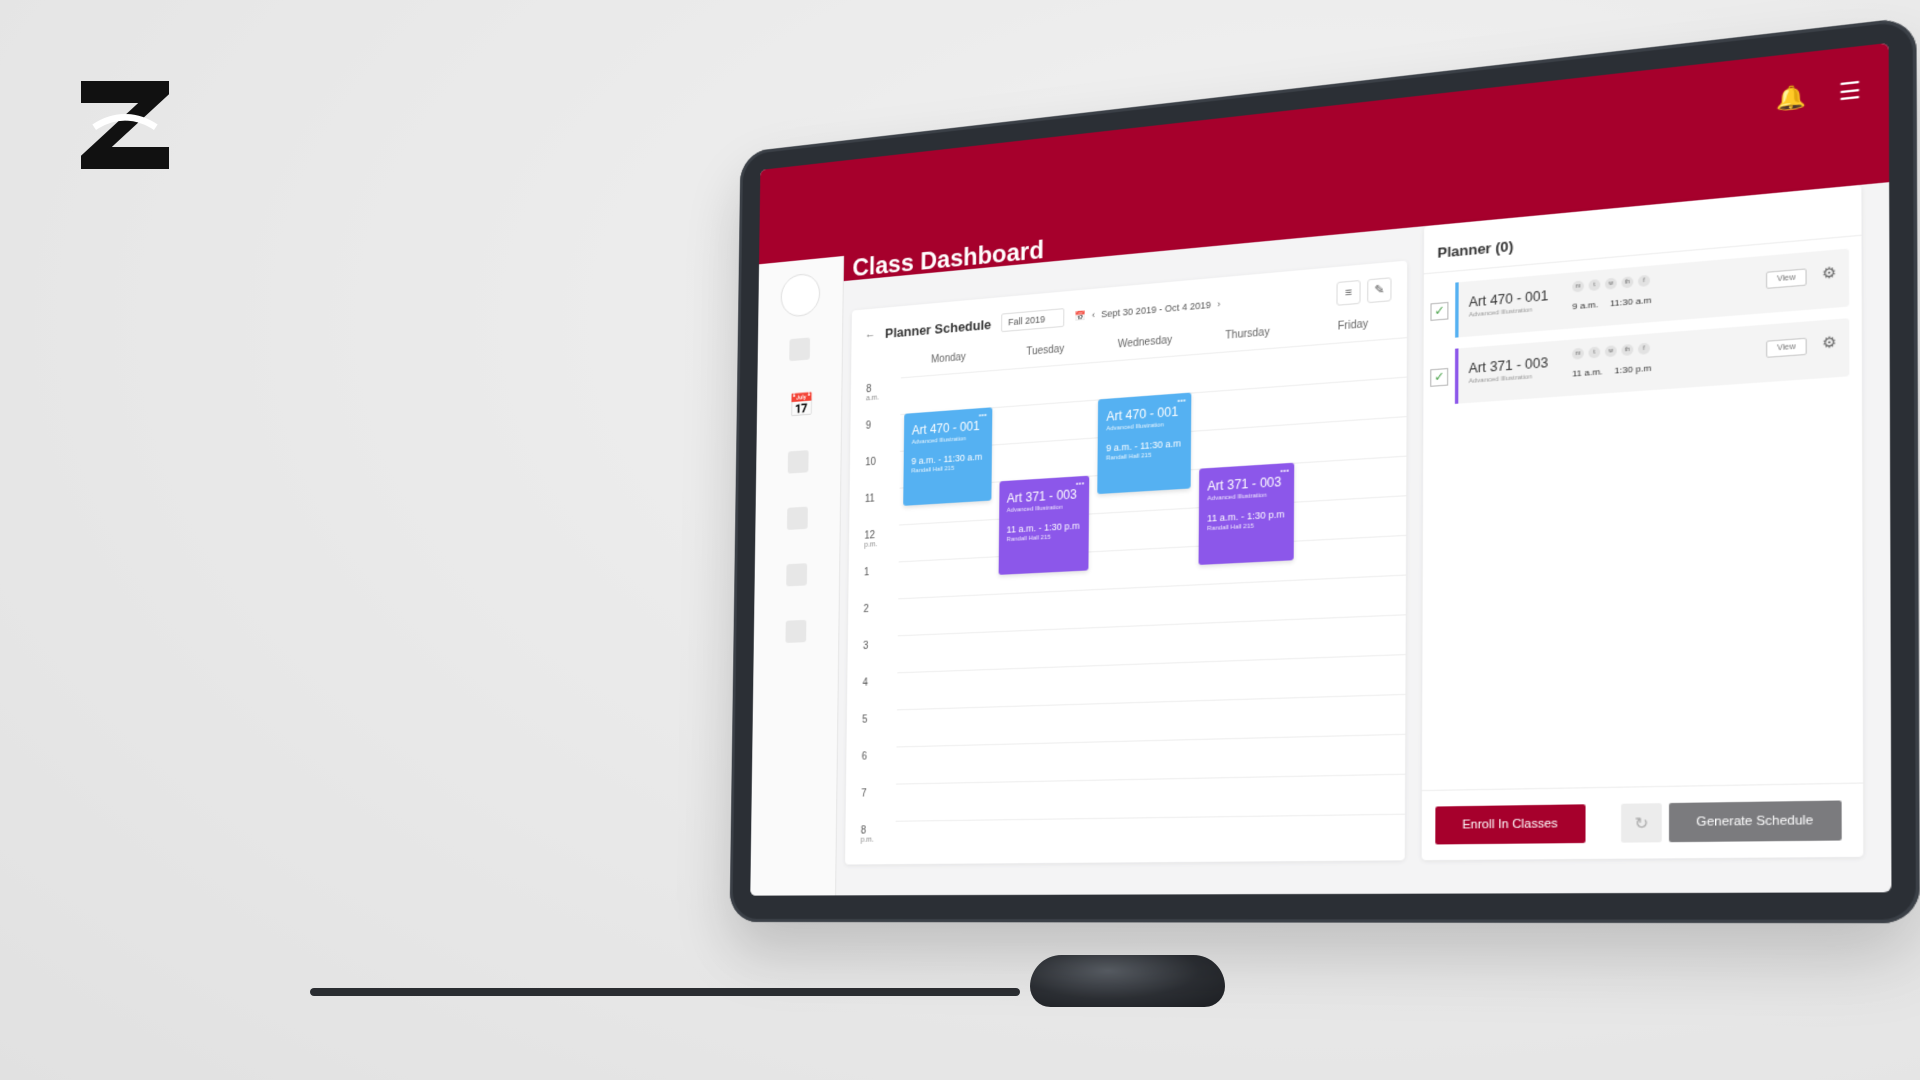 The width and height of the screenshot is (1920, 1080). Describe the element at coordinates (1127, 981) in the screenshot. I see `monitor-stand-base` at that location.